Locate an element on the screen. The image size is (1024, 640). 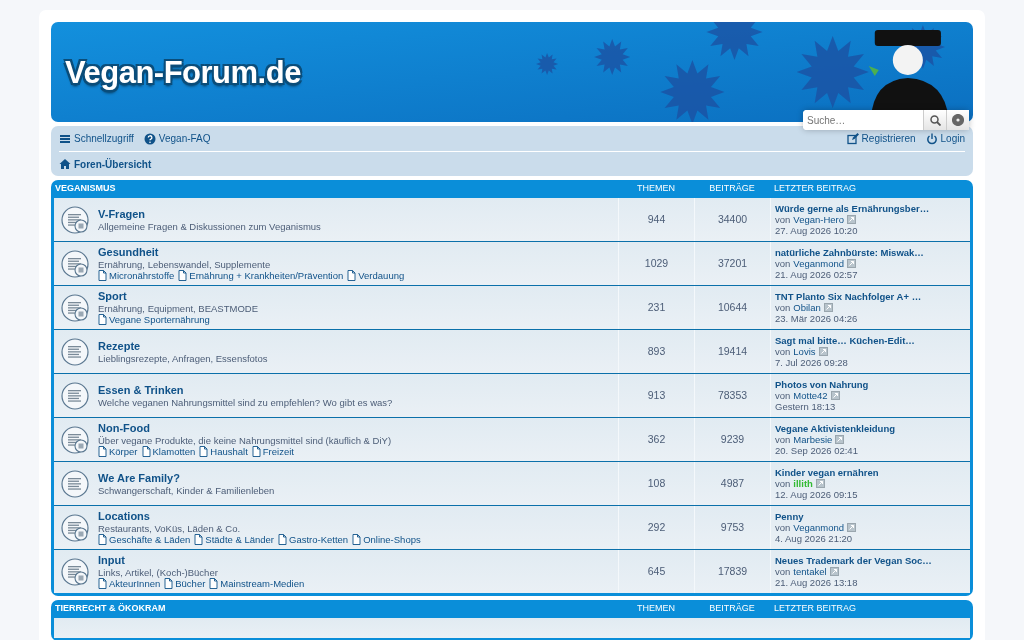
forum-title-link: Non-Food is located at coordinates (245, 428).